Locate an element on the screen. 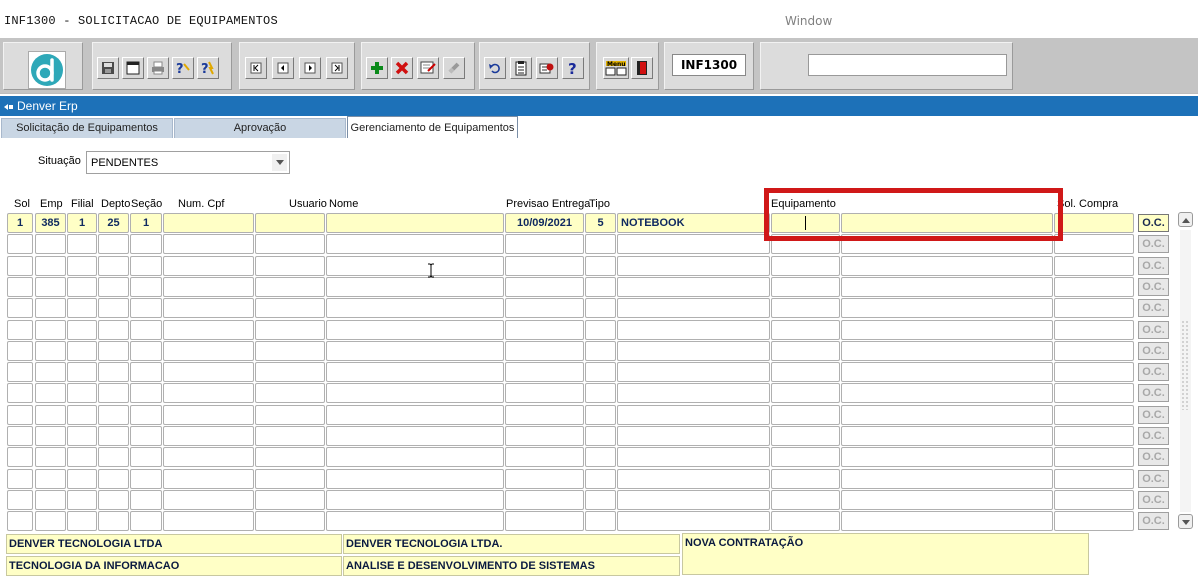 The width and height of the screenshot is (1198, 587). last-record-button is located at coordinates (337, 68).